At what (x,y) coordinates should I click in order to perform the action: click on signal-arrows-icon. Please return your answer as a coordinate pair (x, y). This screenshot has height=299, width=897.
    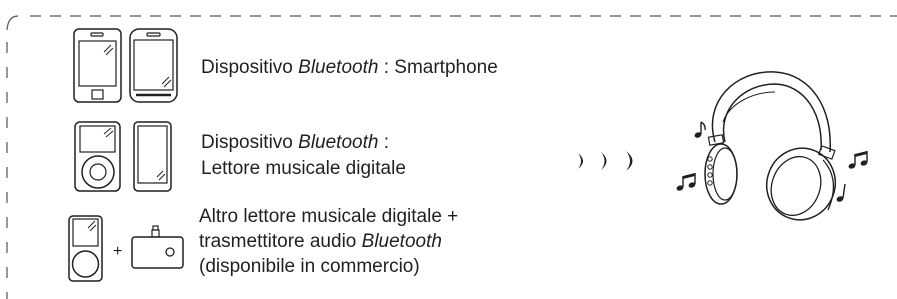
    Looking at the image, I should click on (605, 161).